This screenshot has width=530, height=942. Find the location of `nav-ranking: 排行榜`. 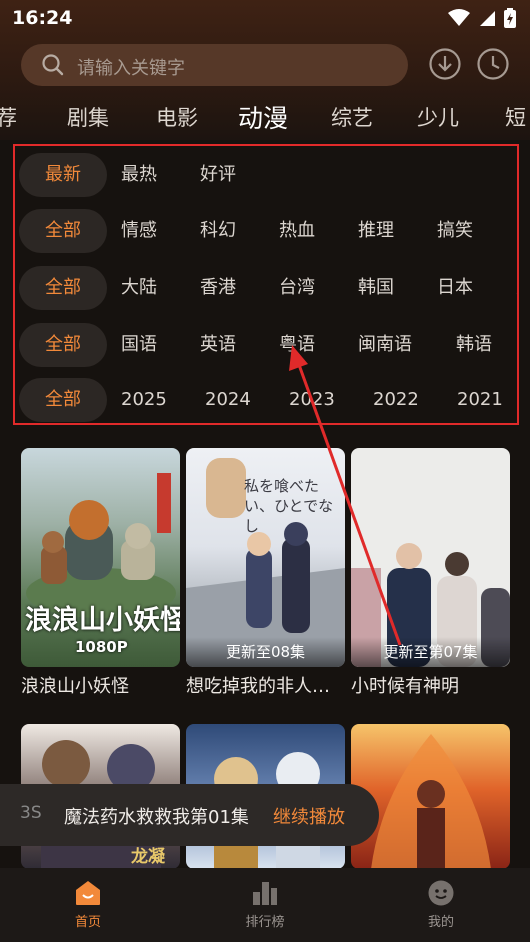

nav-ranking: 排行榜 is located at coordinates (265, 905).